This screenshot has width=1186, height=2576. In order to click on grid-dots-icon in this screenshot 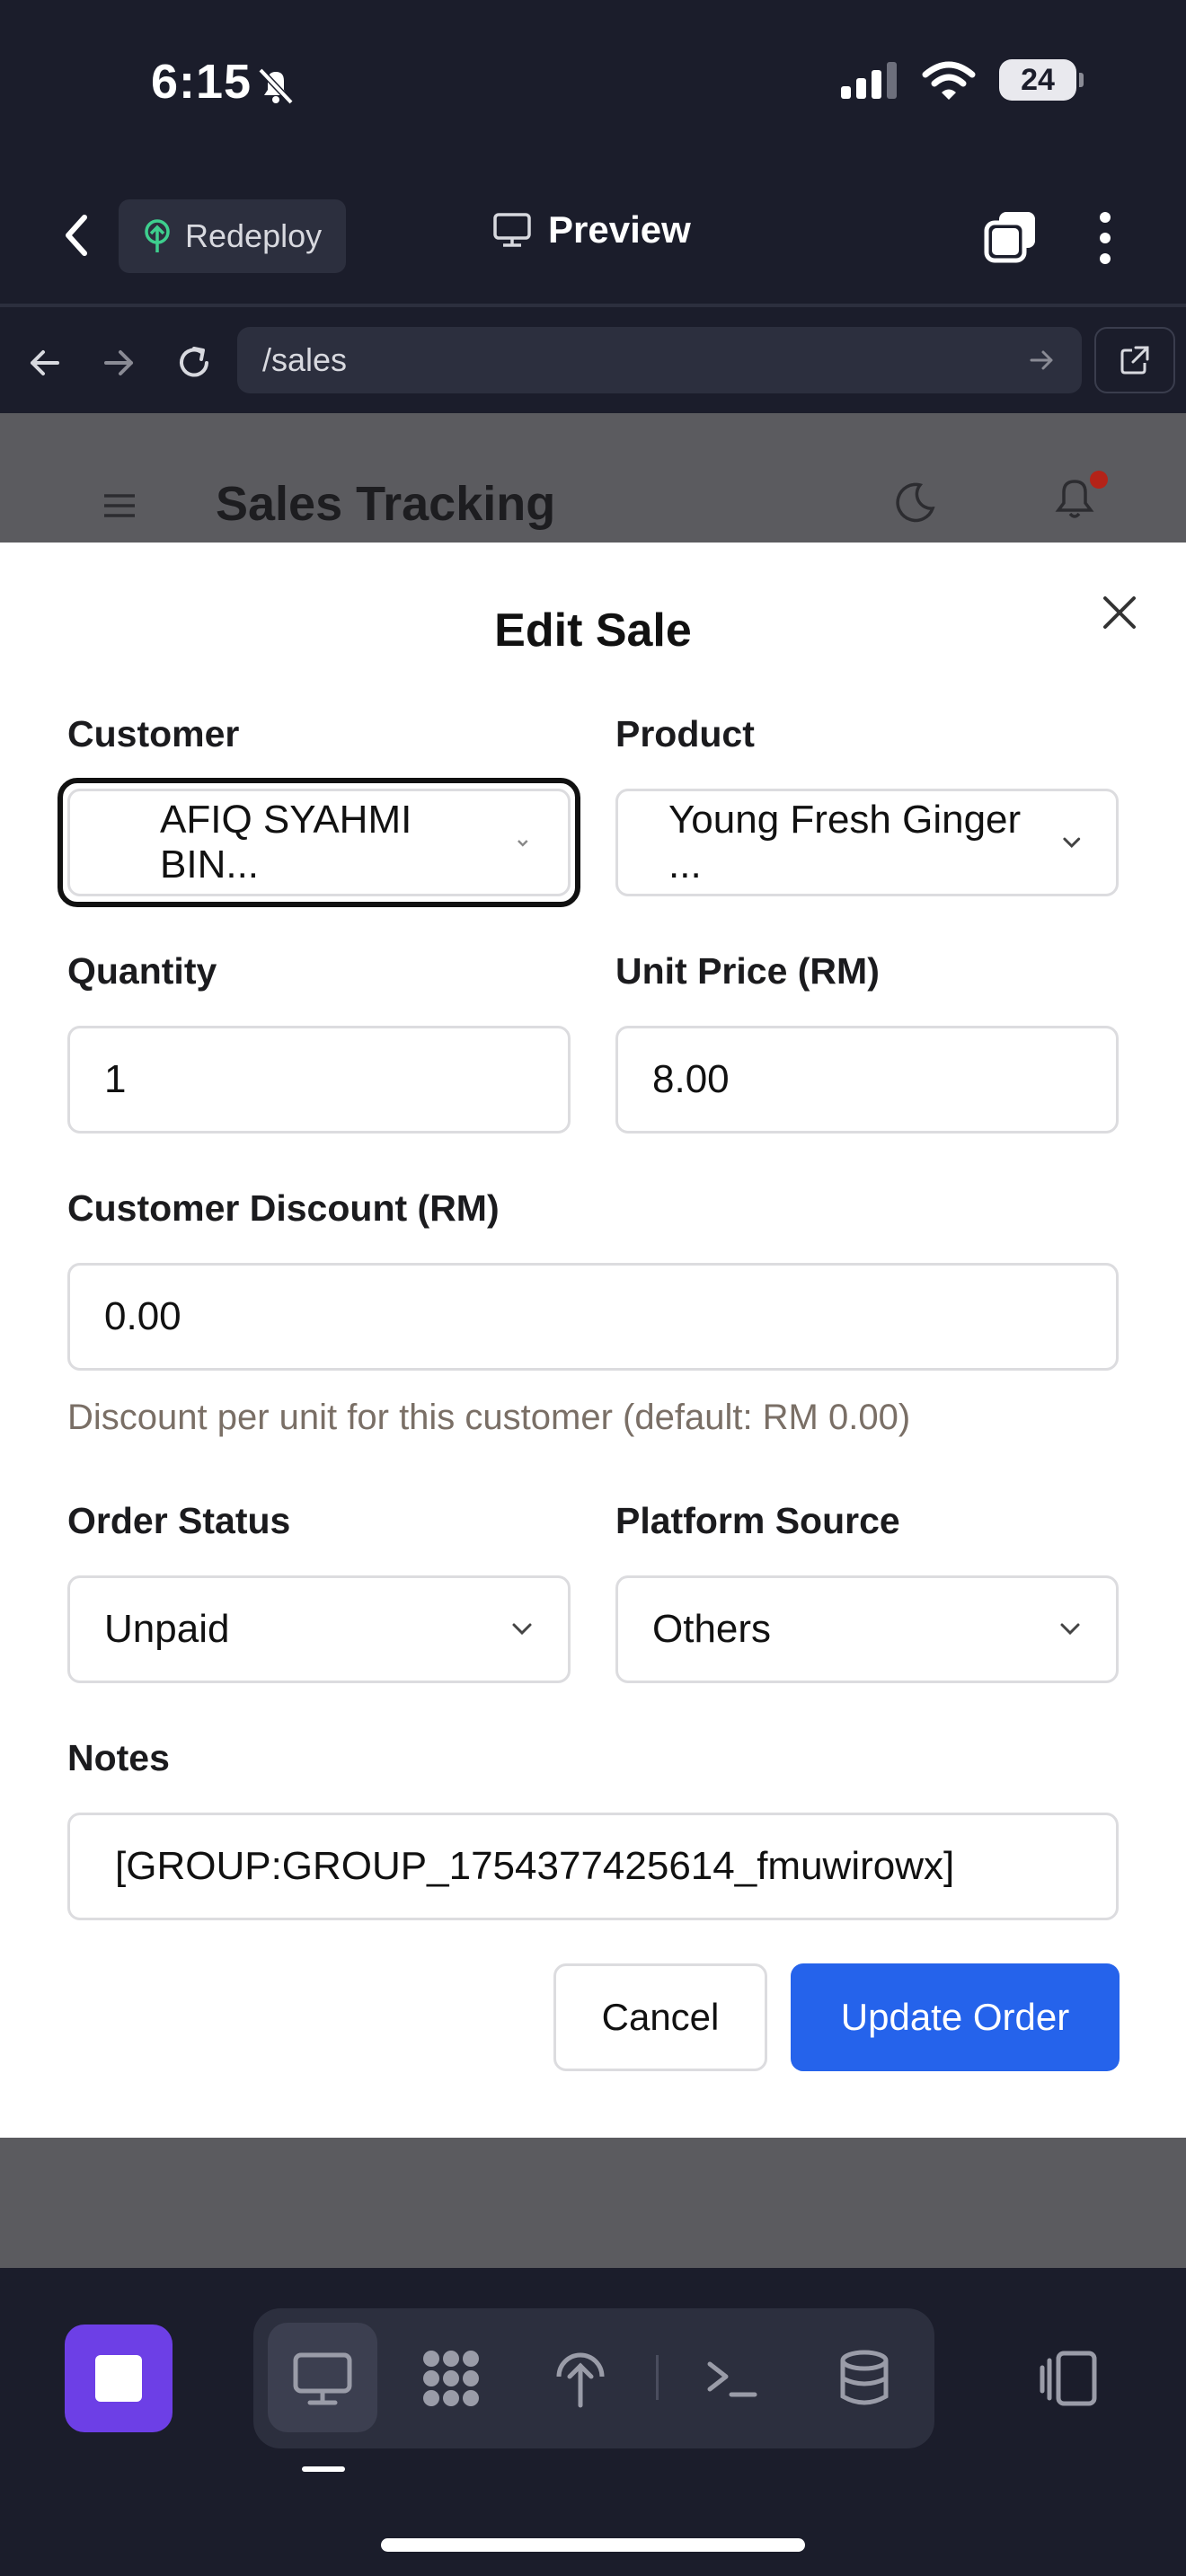, I will do `click(451, 2378)`.